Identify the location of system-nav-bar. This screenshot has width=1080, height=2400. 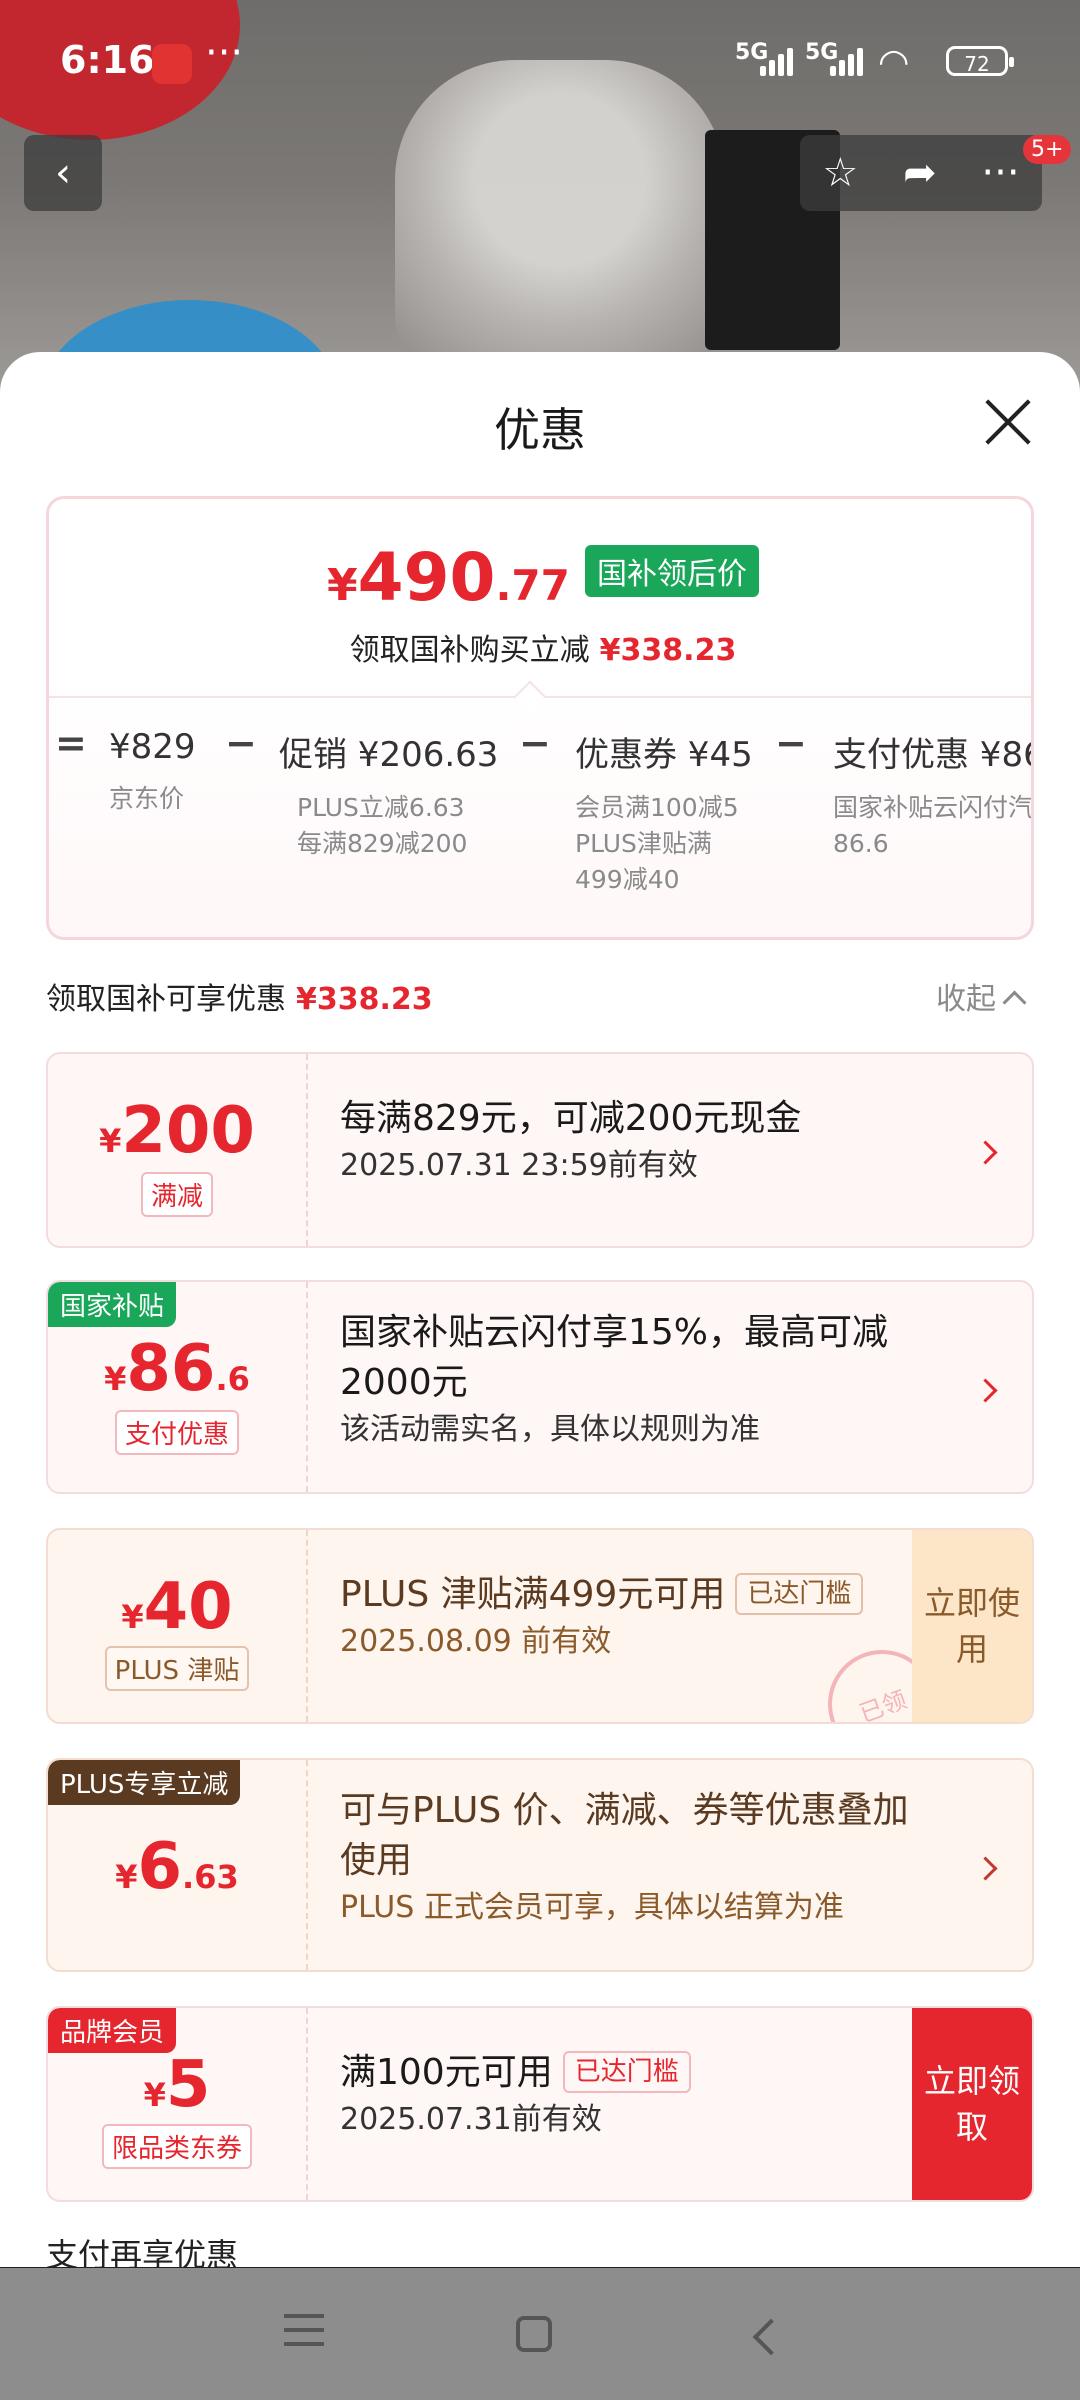
(540, 2334).